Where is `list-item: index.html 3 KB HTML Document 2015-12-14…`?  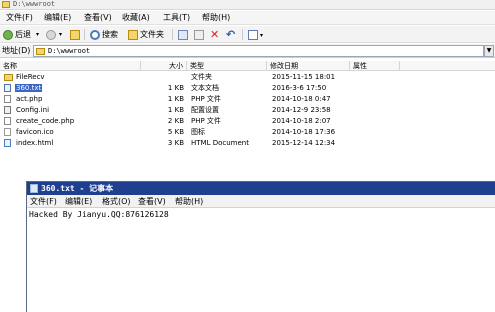
list-item: index.html 3 KB HTML Document 2015-12-14… is located at coordinates (247, 143).